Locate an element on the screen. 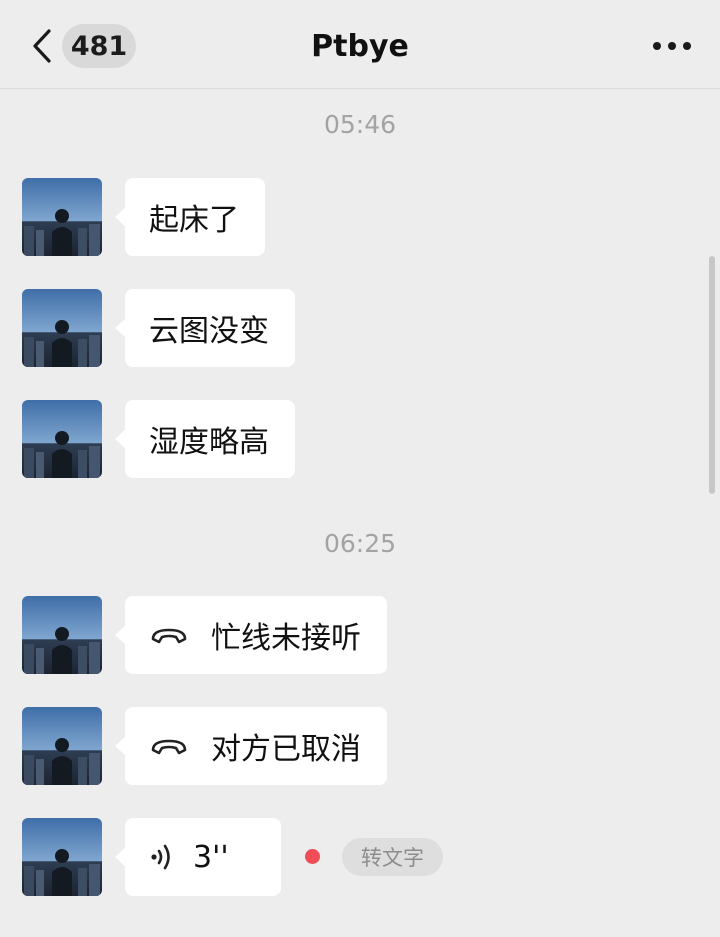 This screenshot has width=720, height=937. unread-dot is located at coordinates (312, 856).